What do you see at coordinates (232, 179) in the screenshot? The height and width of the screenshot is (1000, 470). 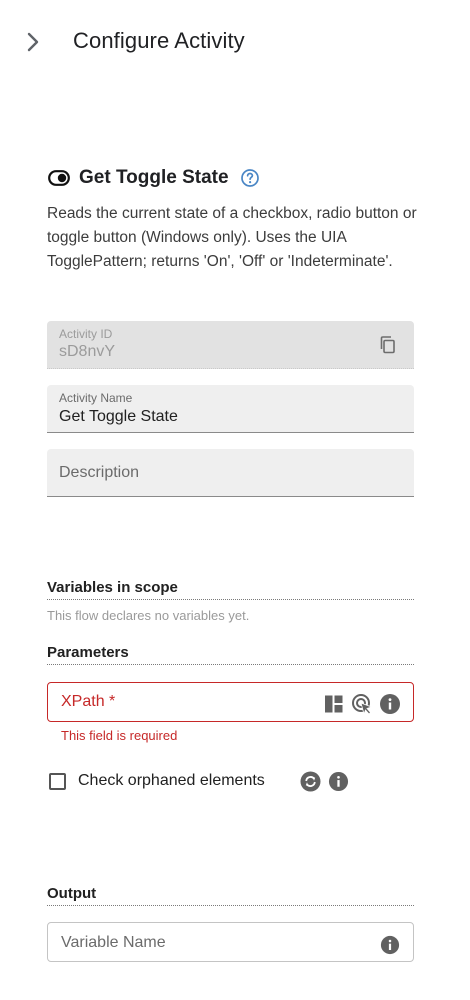 I see `activity-heading: Get Toggle State` at bounding box center [232, 179].